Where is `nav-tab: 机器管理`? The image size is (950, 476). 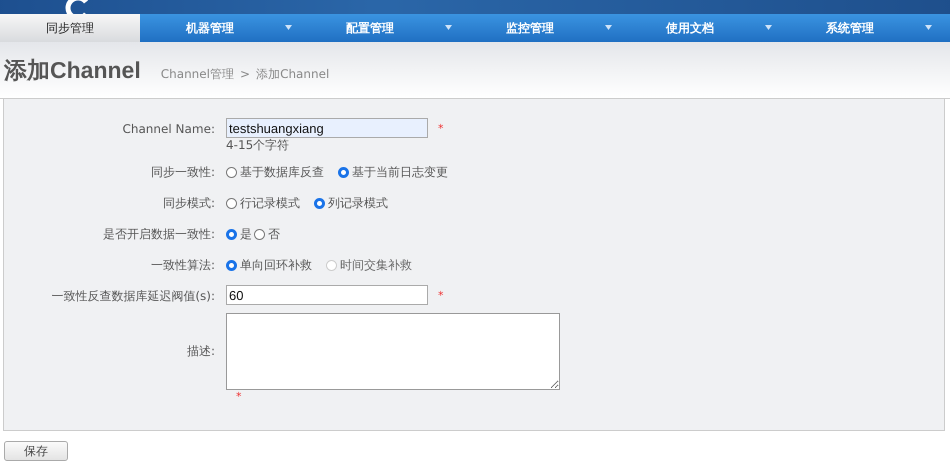
nav-tab: 机器管理 is located at coordinates (220, 28).